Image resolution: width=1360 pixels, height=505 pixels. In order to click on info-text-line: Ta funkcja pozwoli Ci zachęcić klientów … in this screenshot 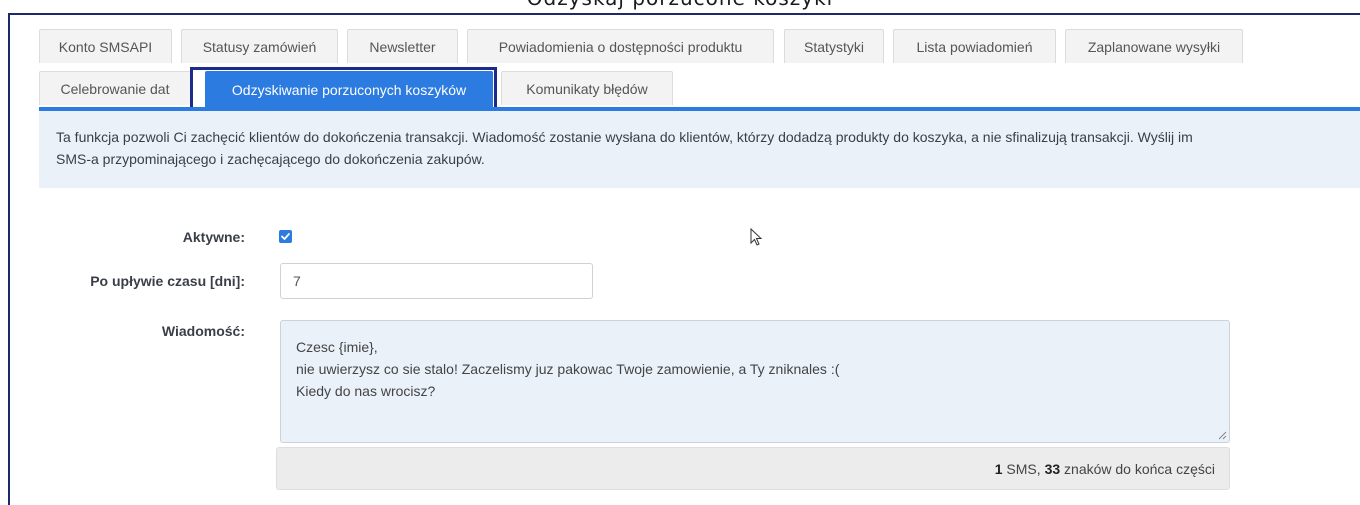, I will do `click(624, 137)`.